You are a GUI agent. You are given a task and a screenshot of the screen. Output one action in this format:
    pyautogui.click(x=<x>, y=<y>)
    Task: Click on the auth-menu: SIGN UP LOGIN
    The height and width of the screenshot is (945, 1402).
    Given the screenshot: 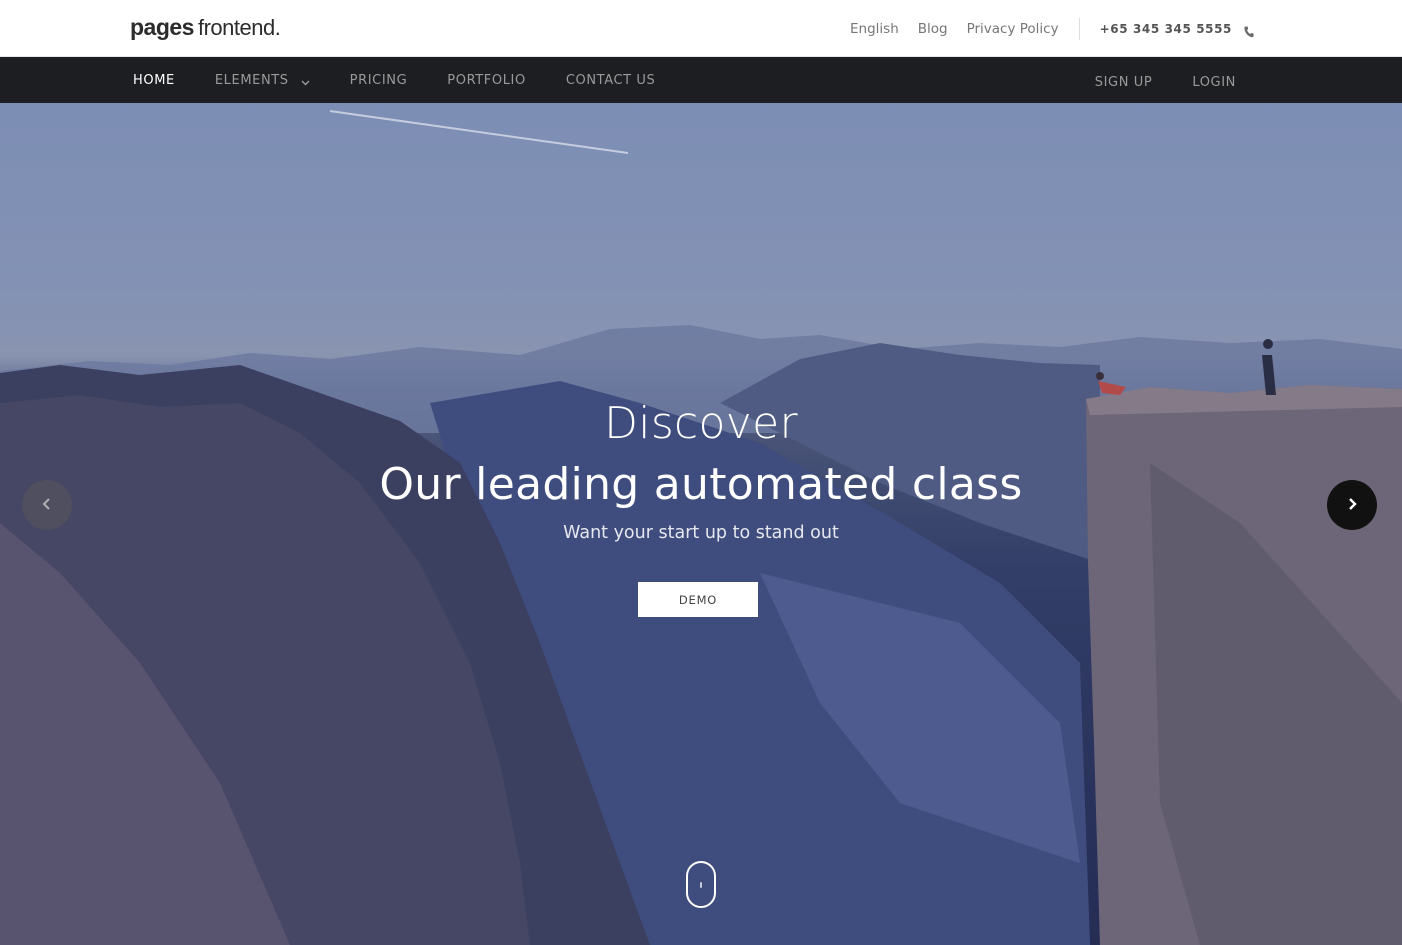 What is the action you would take?
    pyautogui.click(x=1145, y=82)
    